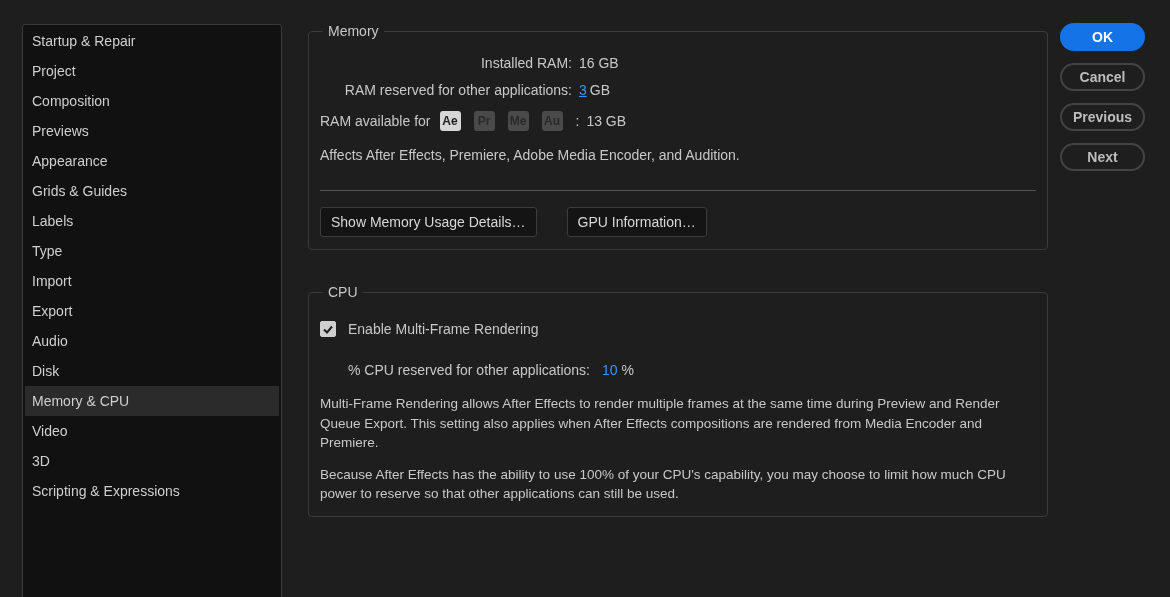 The height and width of the screenshot is (597, 1170). What do you see at coordinates (1102, 37) in the screenshot?
I see `ok-button: OK` at bounding box center [1102, 37].